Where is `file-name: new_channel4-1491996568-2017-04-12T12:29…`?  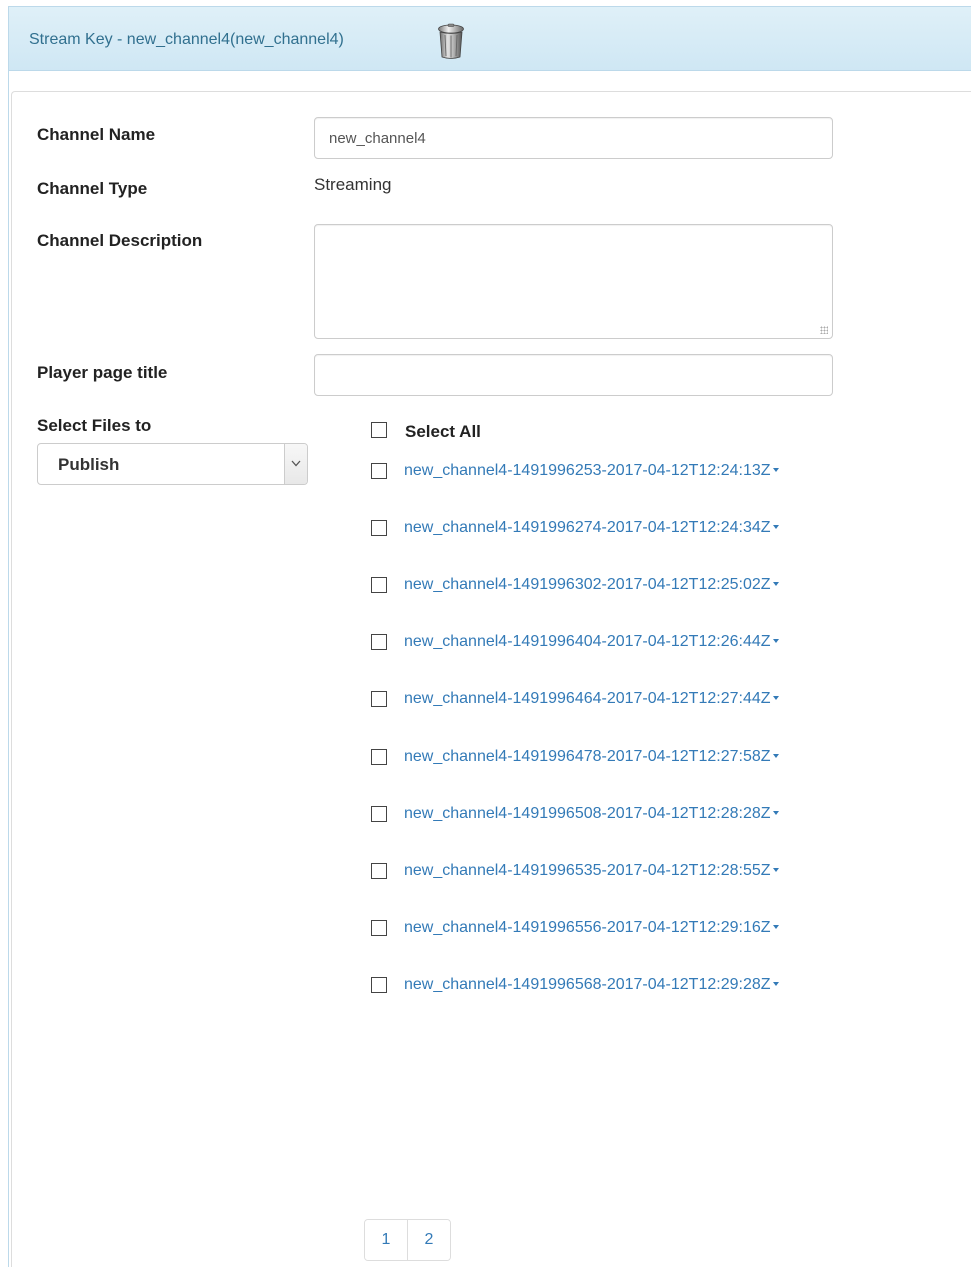 file-name: new_channel4-1491996568-2017-04-12T12:29… is located at coordinates (587, 984).